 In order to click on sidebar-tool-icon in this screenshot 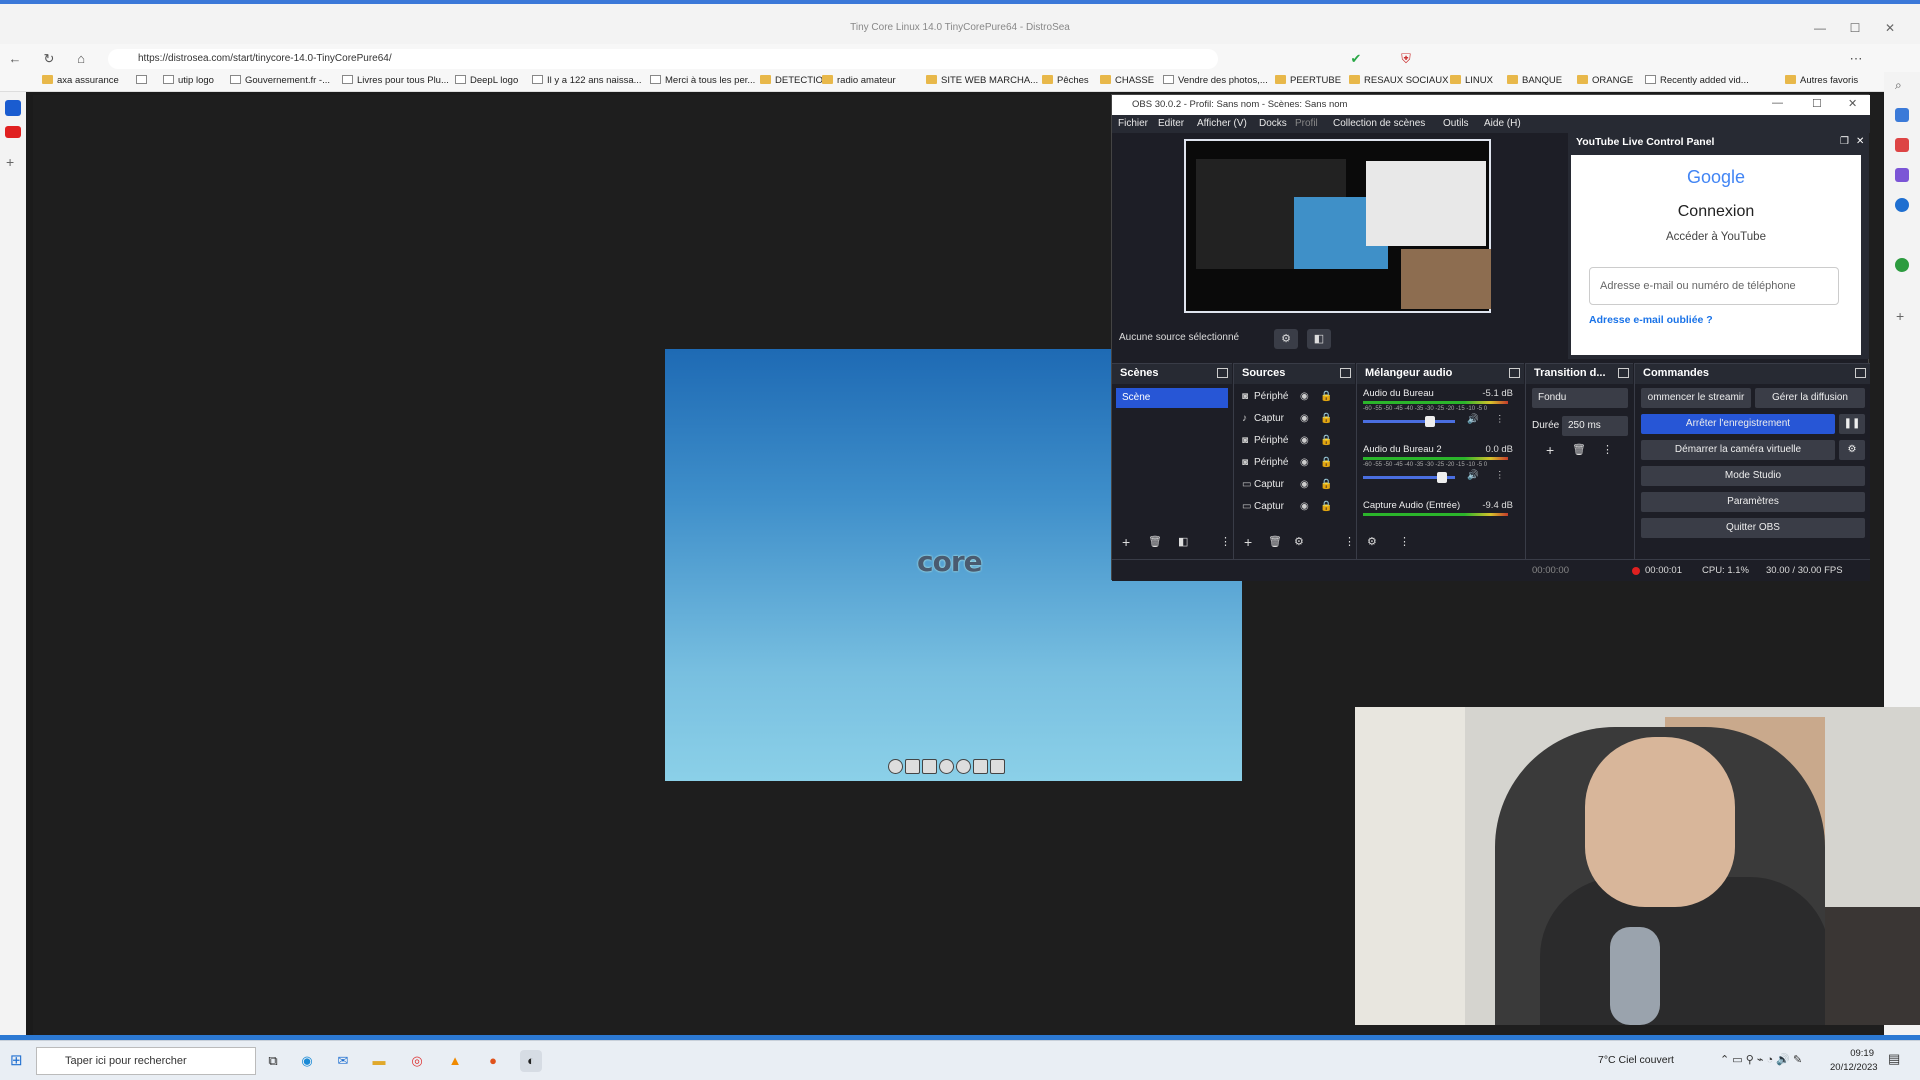, I will do `click(1902, 115)`.